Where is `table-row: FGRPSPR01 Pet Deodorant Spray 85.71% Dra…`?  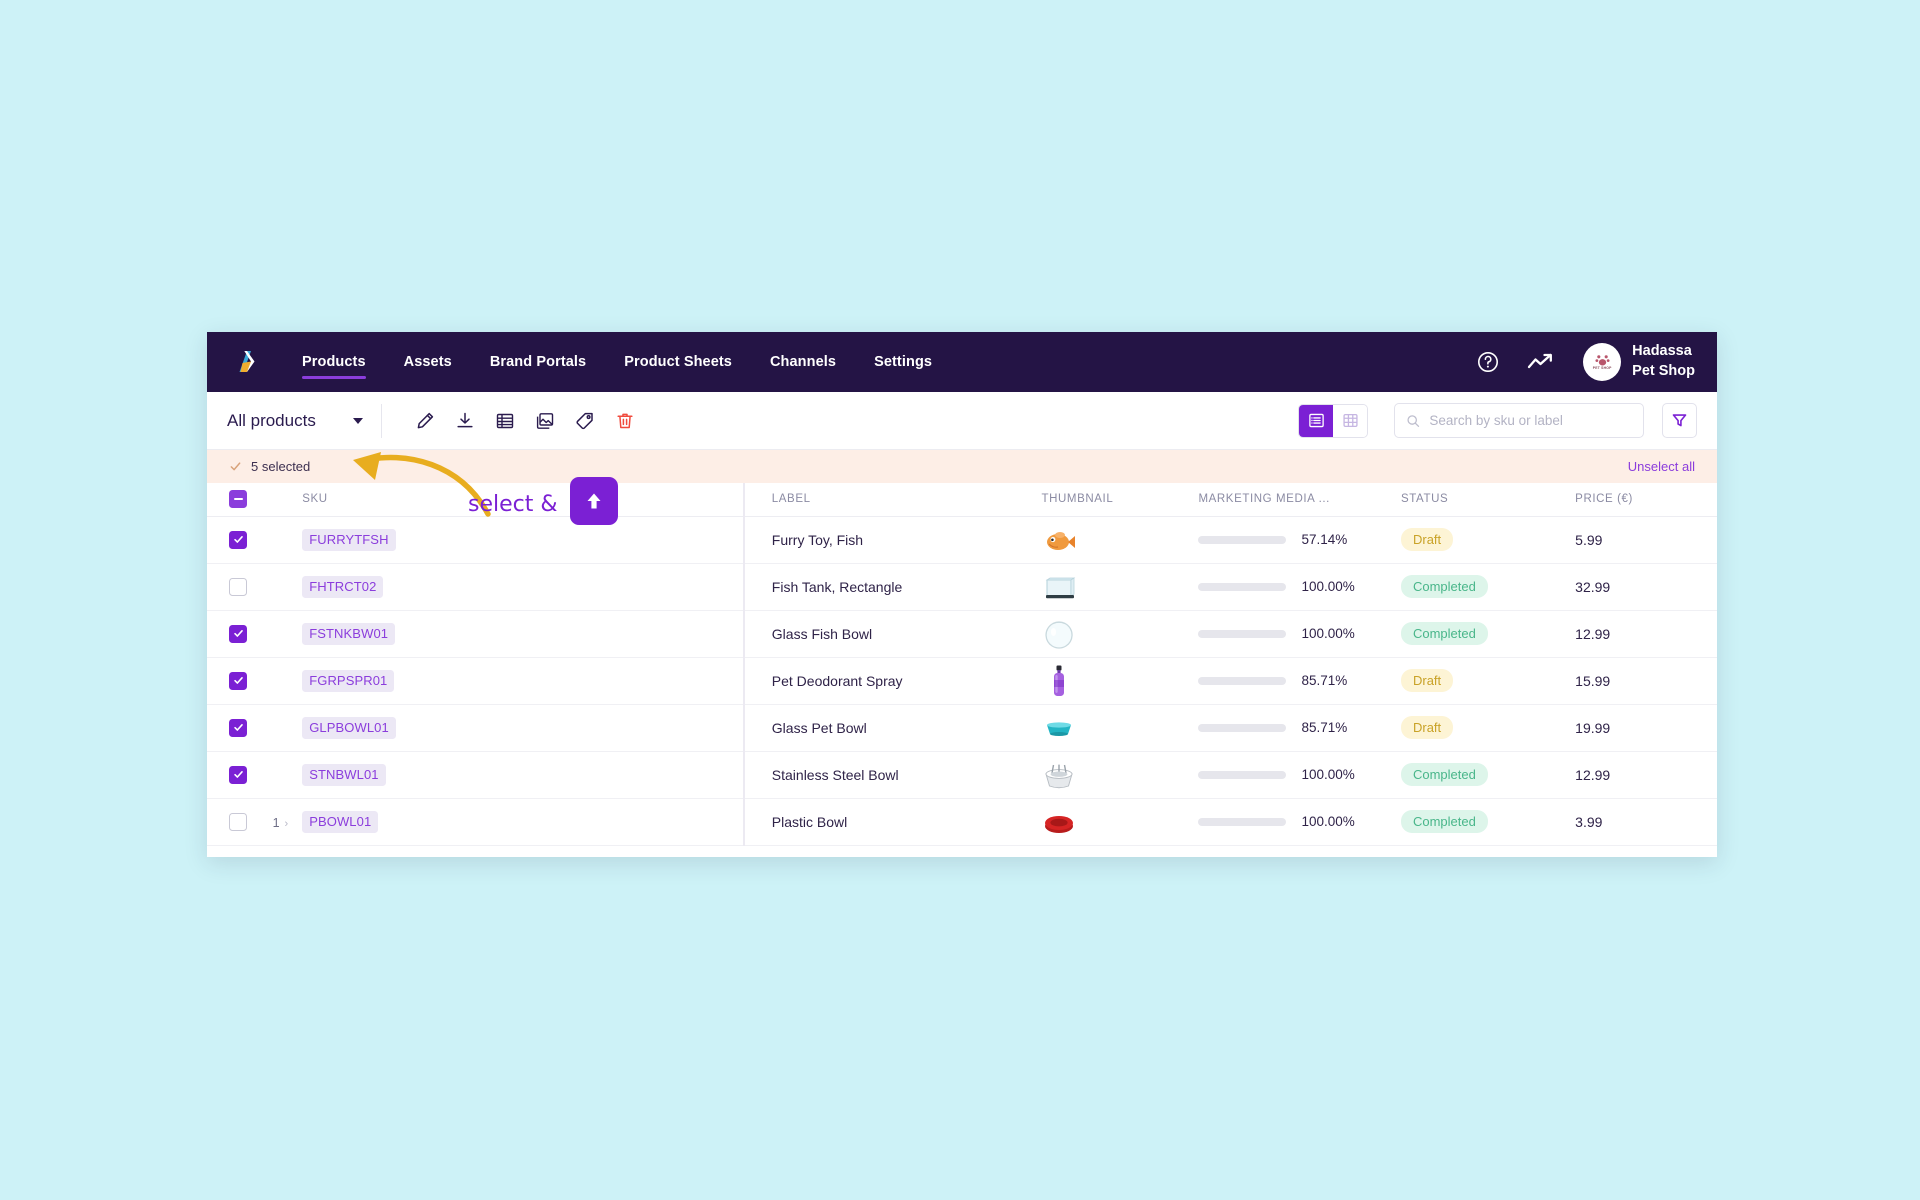
table-row: FGRPSPR01 Pet Deodorant Spray 85.71% Dra… is located at coordinates (962, 681).